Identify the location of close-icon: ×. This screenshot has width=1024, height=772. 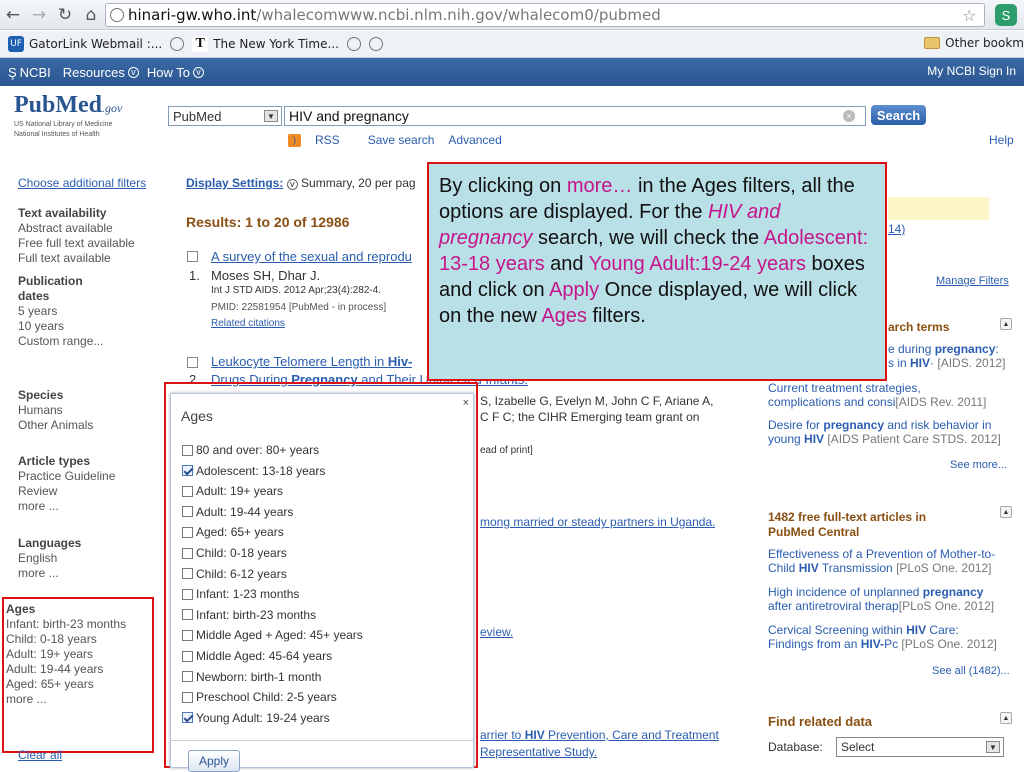
(466, 403).